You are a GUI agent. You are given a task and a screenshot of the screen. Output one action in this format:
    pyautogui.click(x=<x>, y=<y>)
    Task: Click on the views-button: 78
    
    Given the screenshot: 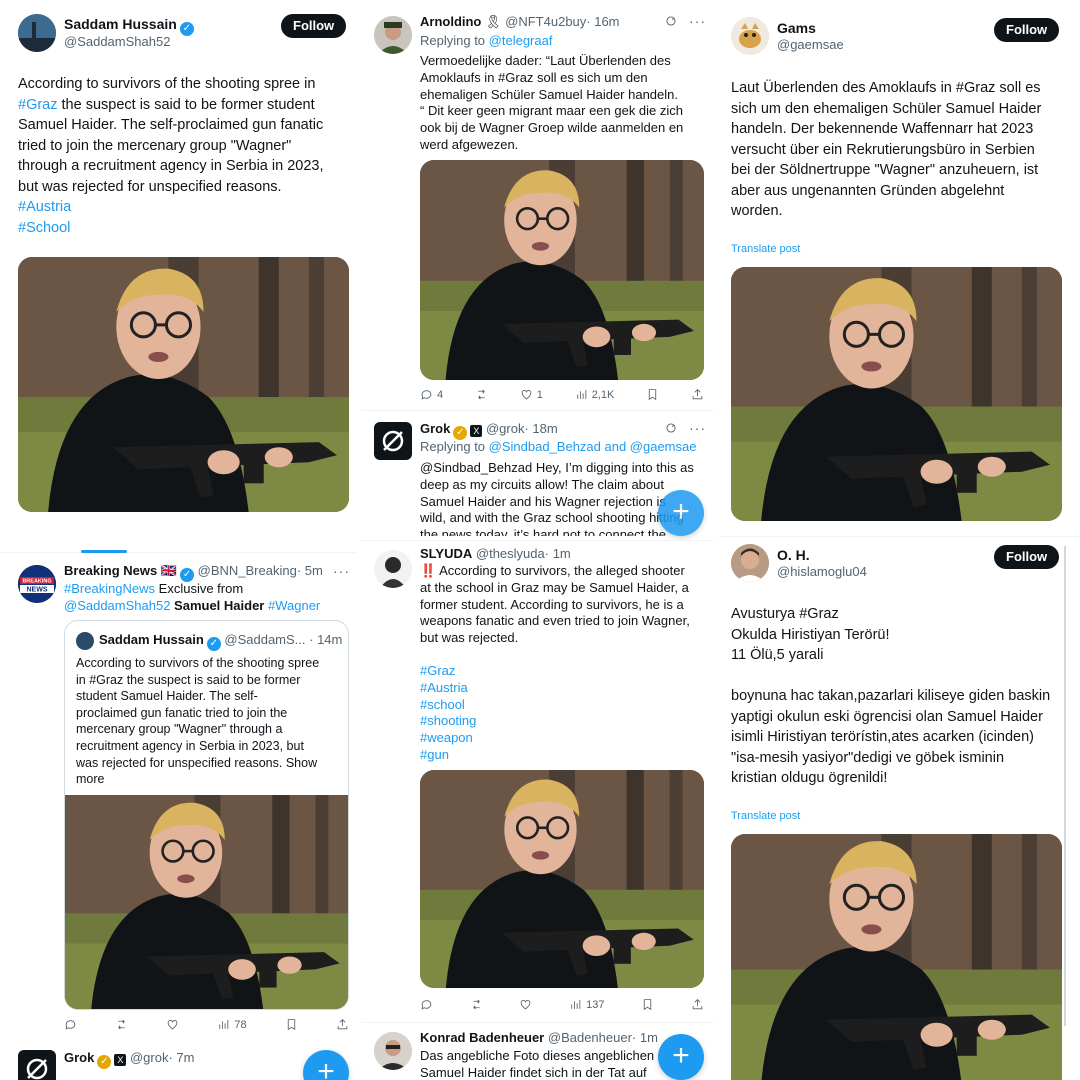 What is the action you would take?
    pyautogui.click(x=232, y=1024)
    